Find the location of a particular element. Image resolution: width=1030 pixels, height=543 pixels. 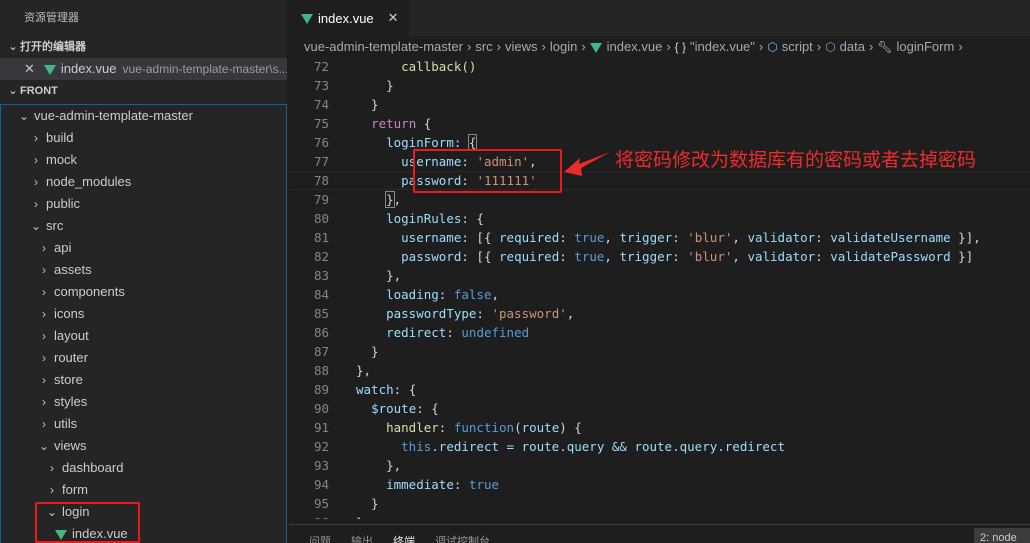

panel-tab-debug-console: 调试控制台 is located at coordinates (462, 539).